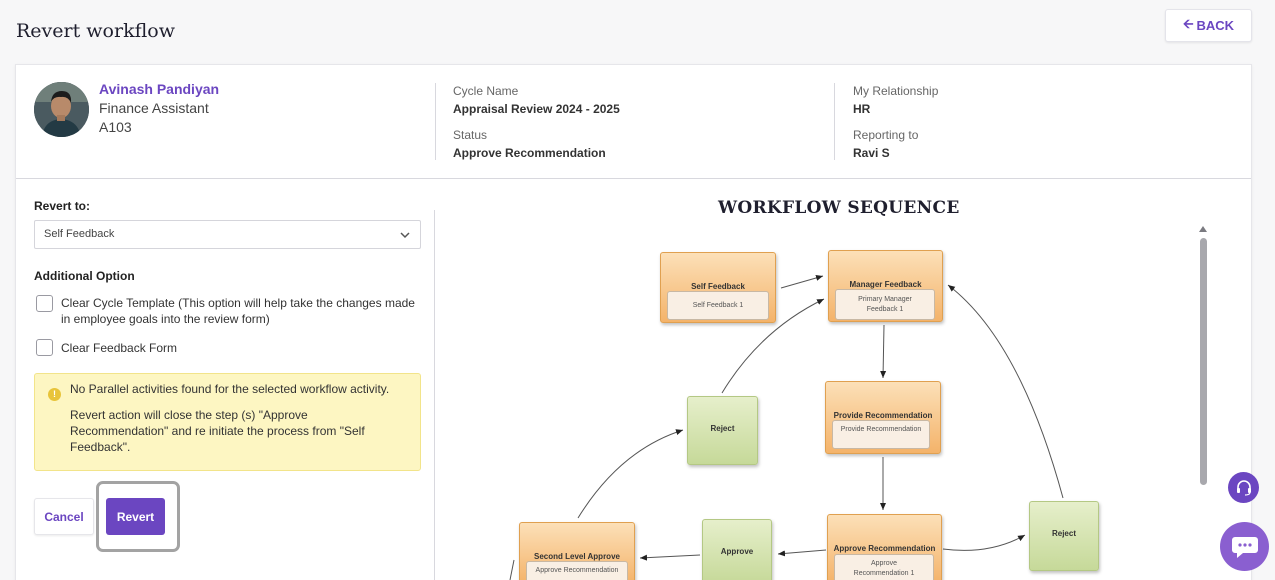  I want to click on chat-icon, so click(1244, 547).